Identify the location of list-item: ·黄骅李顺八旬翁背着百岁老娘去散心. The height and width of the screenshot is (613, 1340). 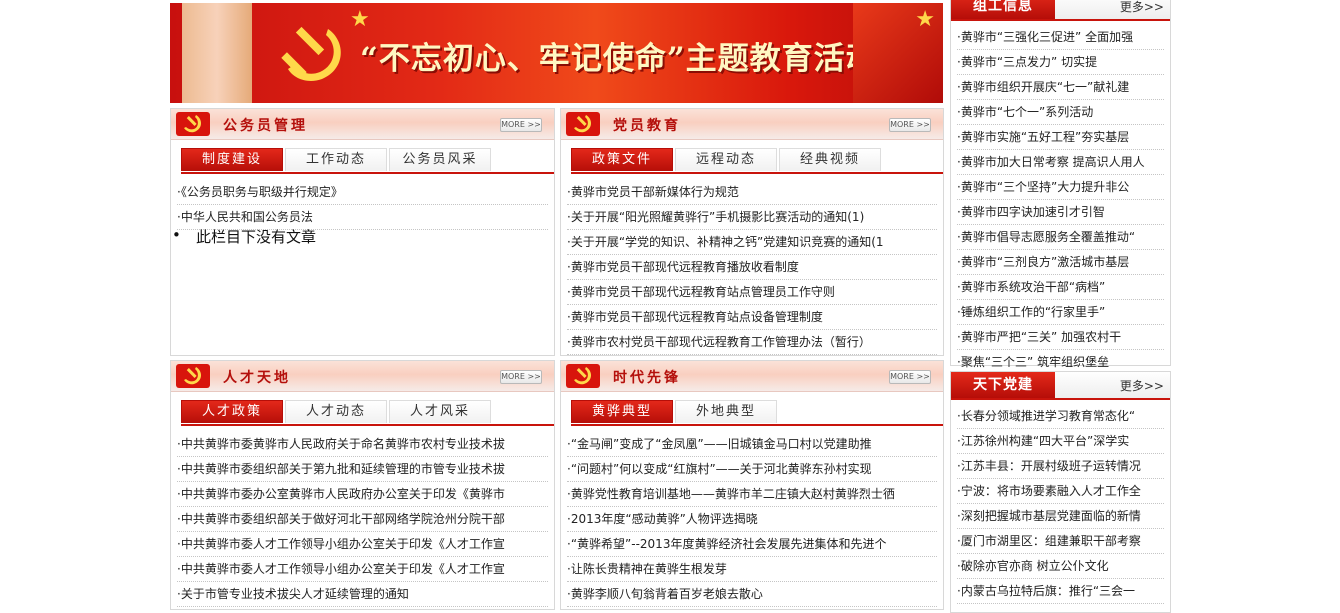
(752, 594).